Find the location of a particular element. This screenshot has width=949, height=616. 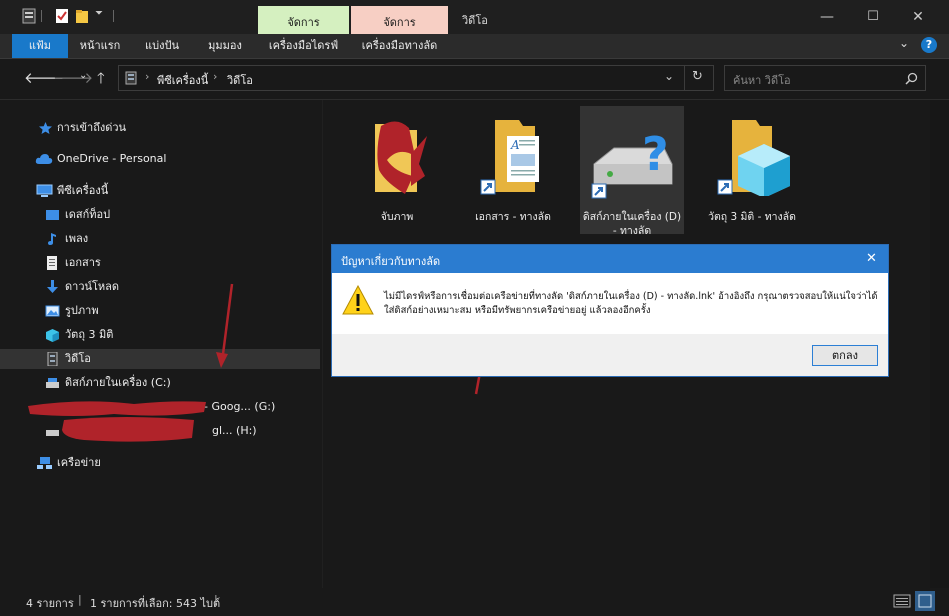

minimize-button: — is located at coordinates (827, 17).